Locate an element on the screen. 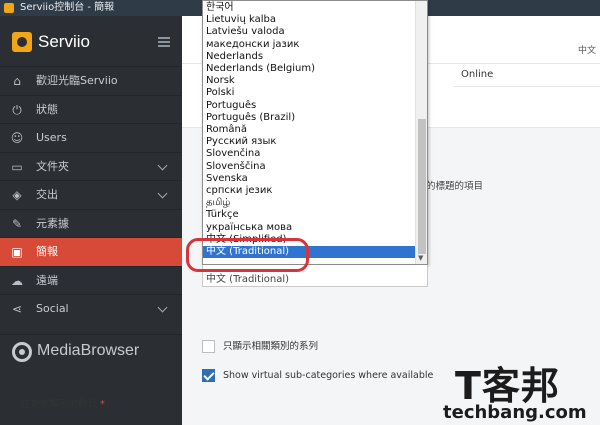 The width and height of the screenshot is (600, 425). sidebar-item-delivery: ◈ 交出 is located at coordinates (91, 194).